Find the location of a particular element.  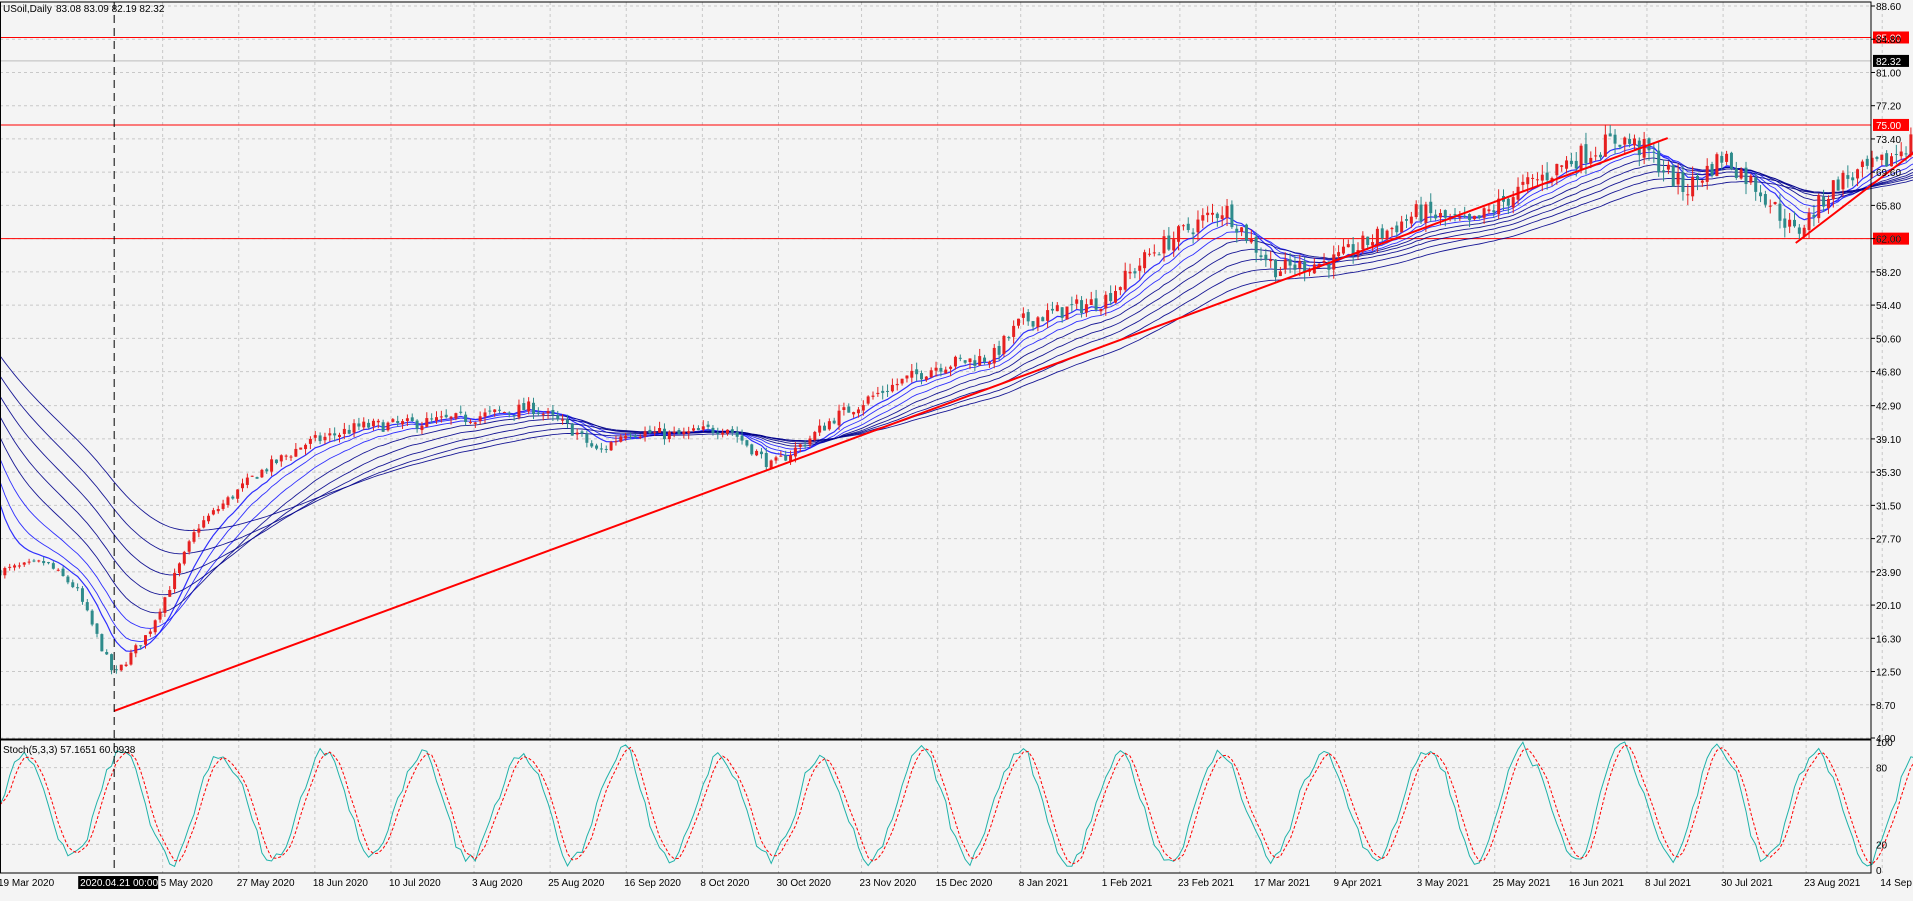

x-tick-label: 5 May 2020 is located at coordinates (187, 883).